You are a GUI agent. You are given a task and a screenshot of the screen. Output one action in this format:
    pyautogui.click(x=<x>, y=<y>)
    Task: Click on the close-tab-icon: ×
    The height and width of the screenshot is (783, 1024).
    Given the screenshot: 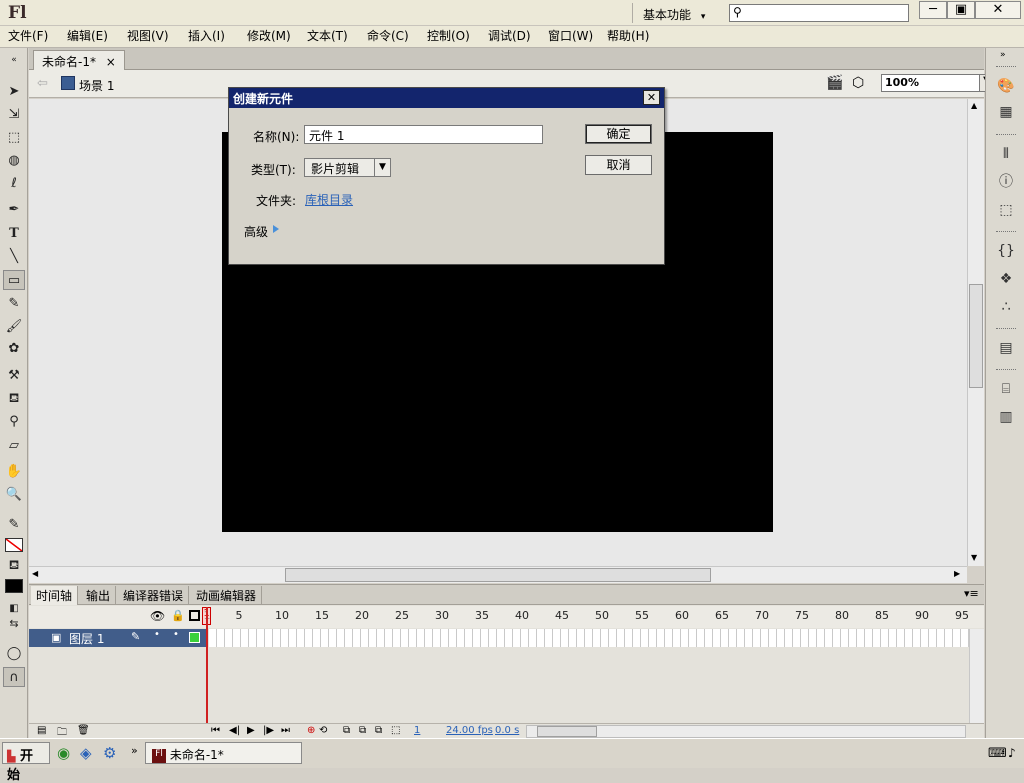 What is the action you would take?
    pyautogui.click(x=111, y=62)
    